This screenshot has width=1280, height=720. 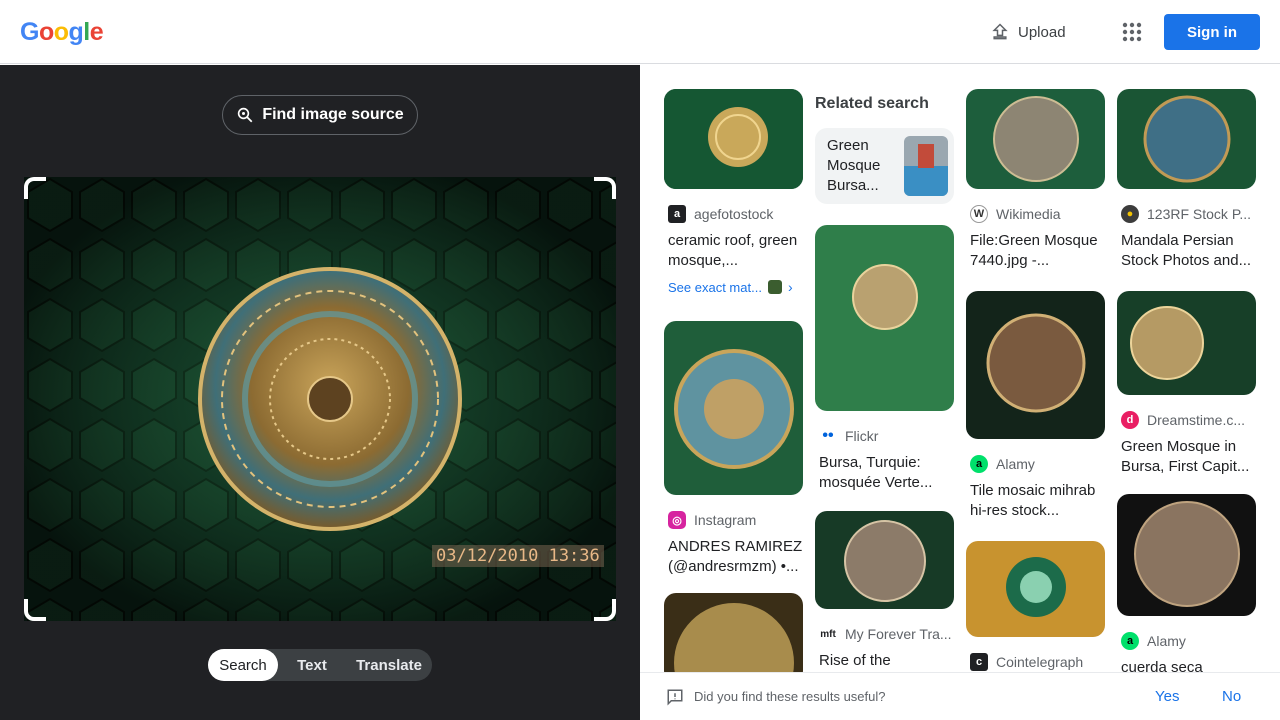 I want to click on source-name: Cointelegraph, so click(x=1040, y=662).